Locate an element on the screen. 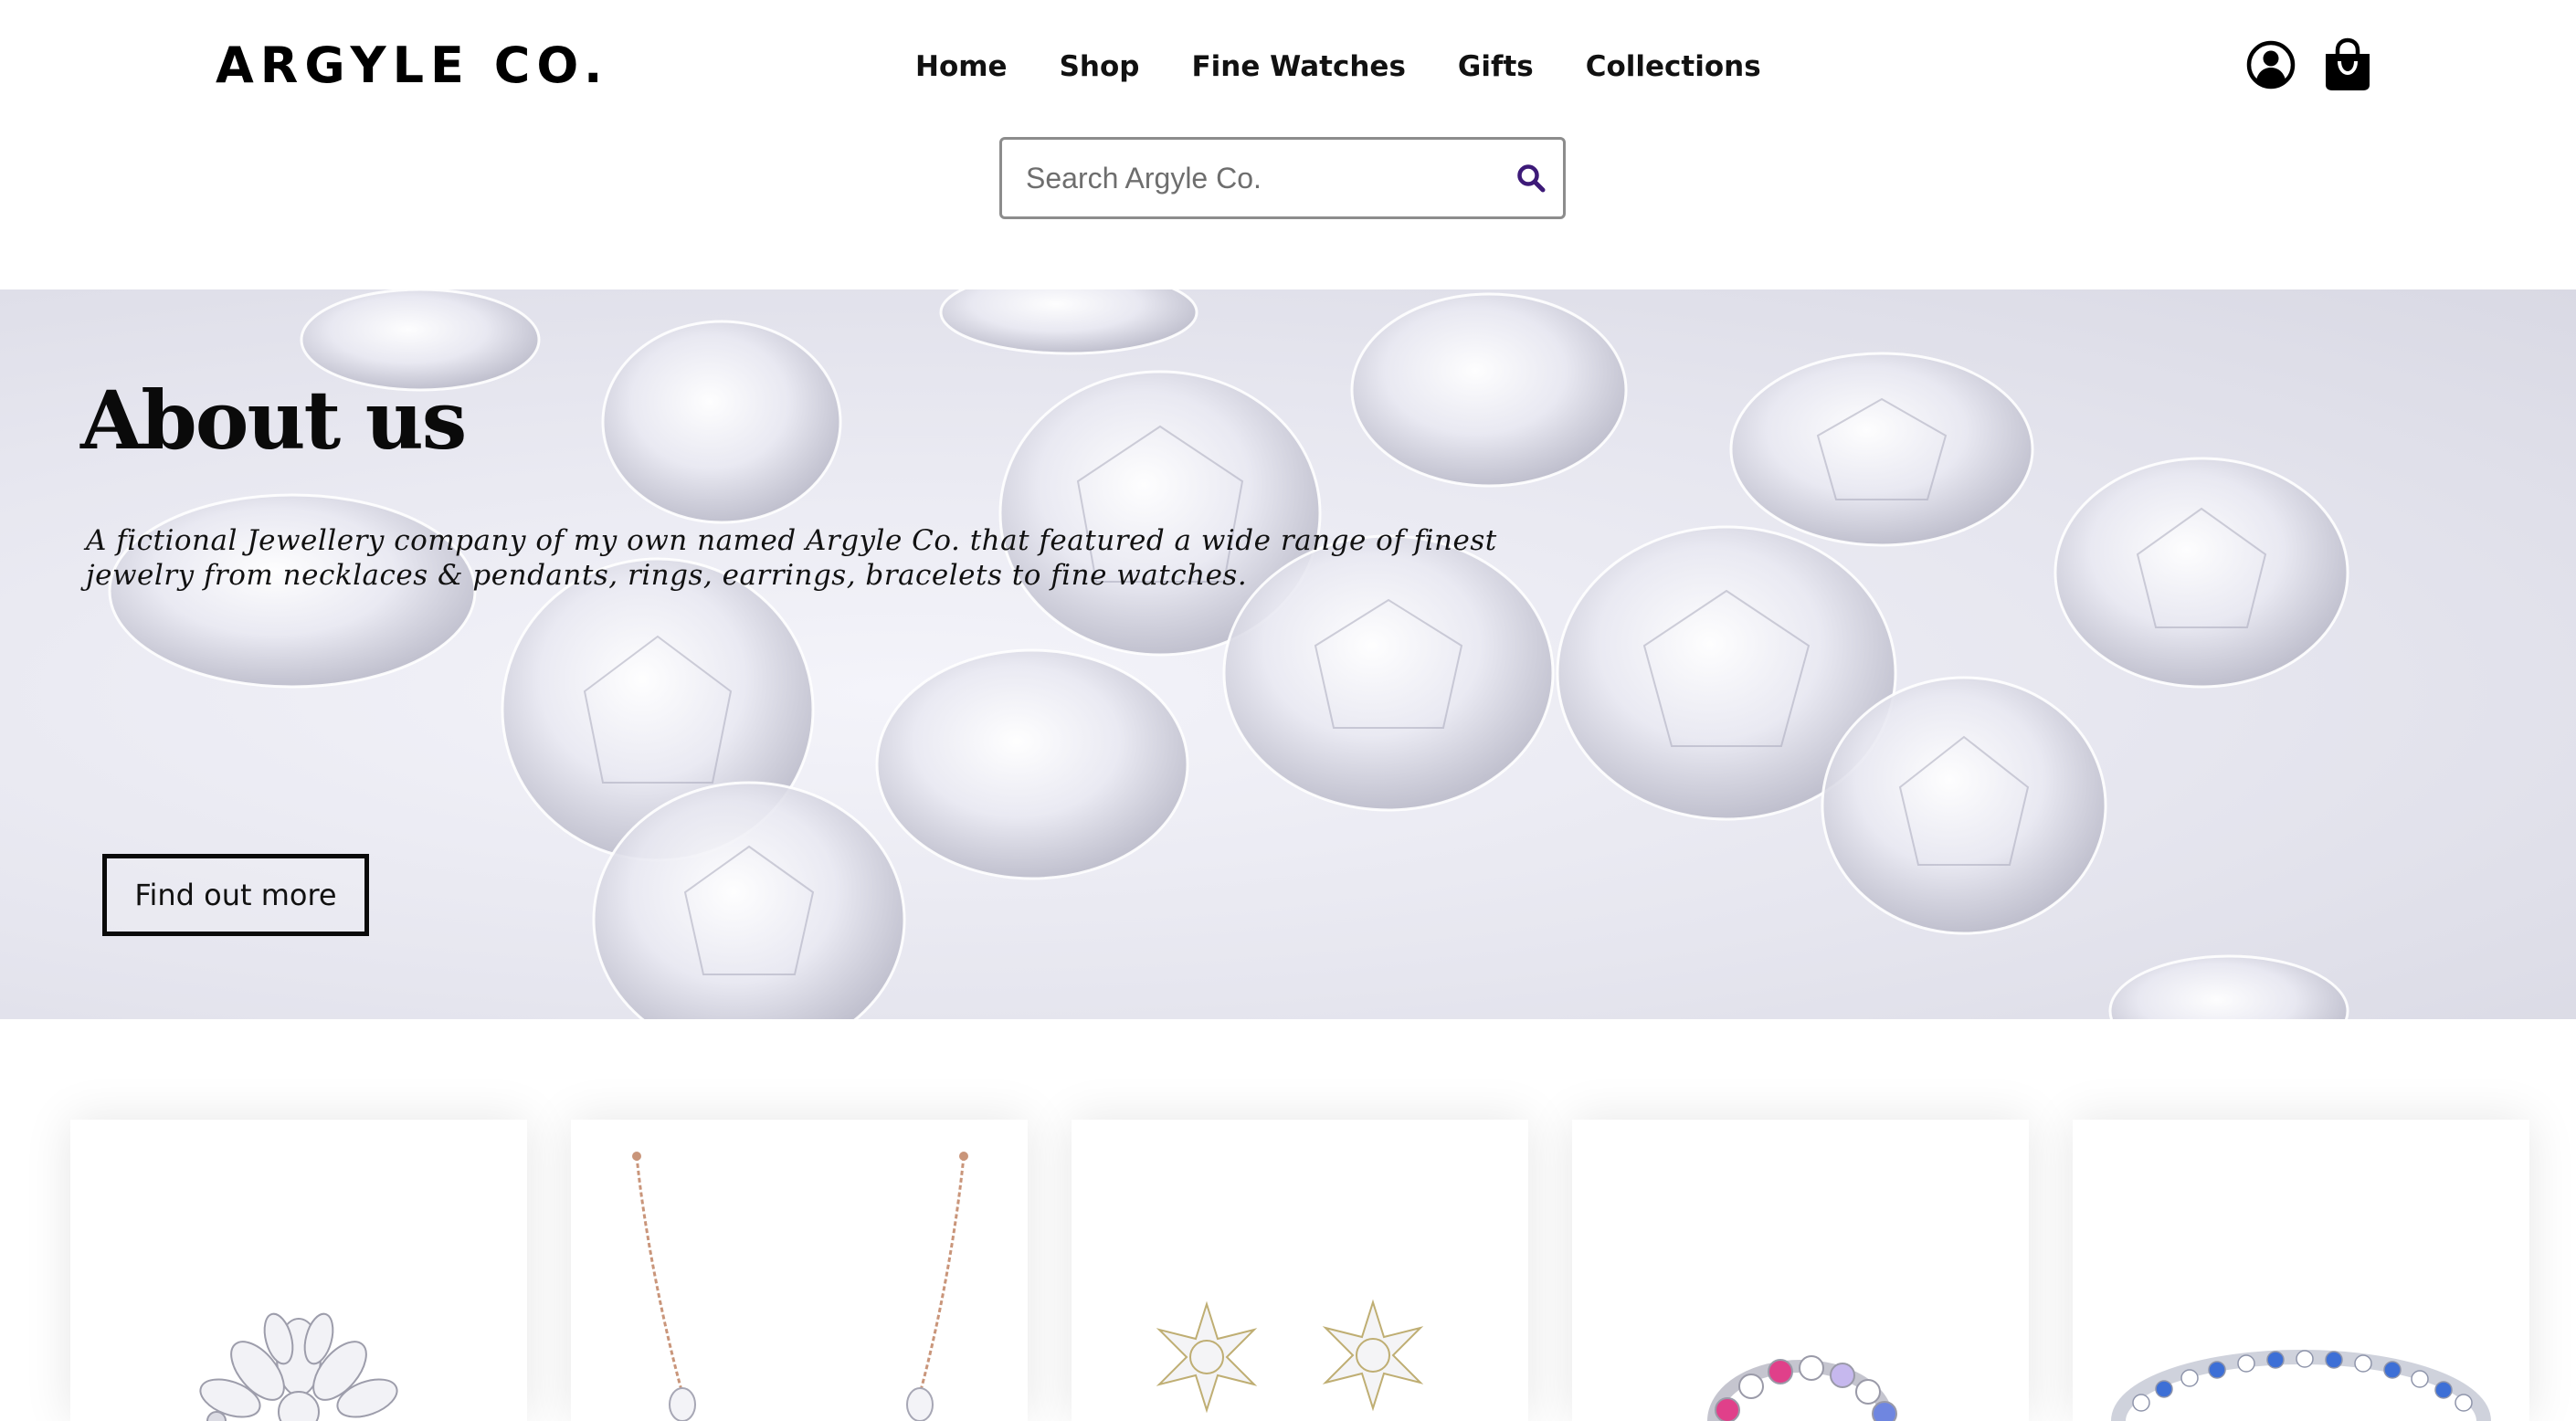  nav-fine-watches: Fine Watches is located at coordinates (1298, 66).